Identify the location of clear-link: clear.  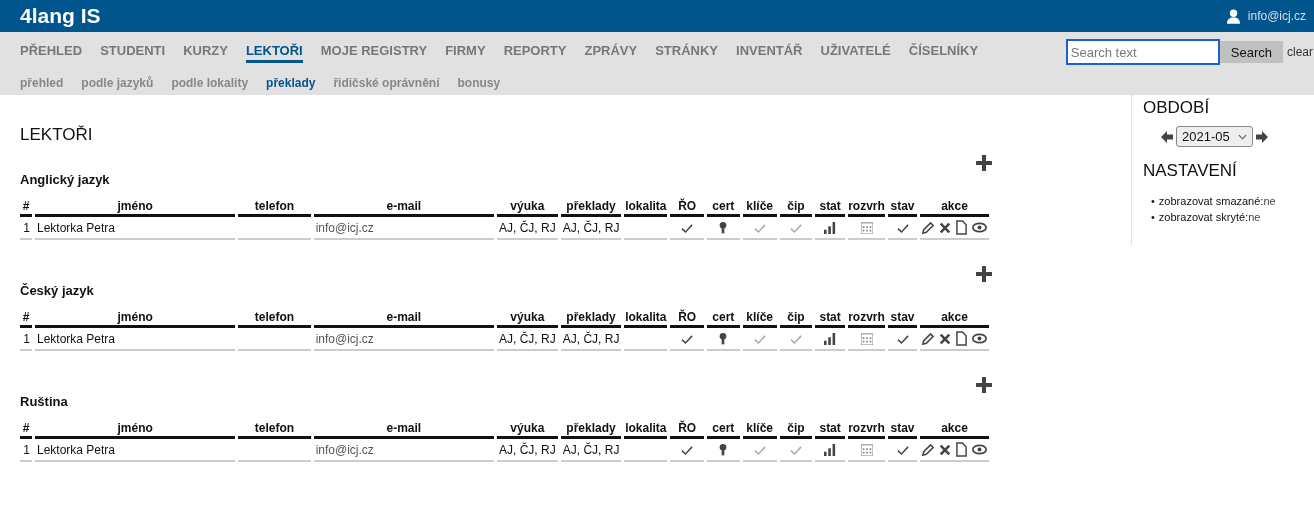
(1300, 52).